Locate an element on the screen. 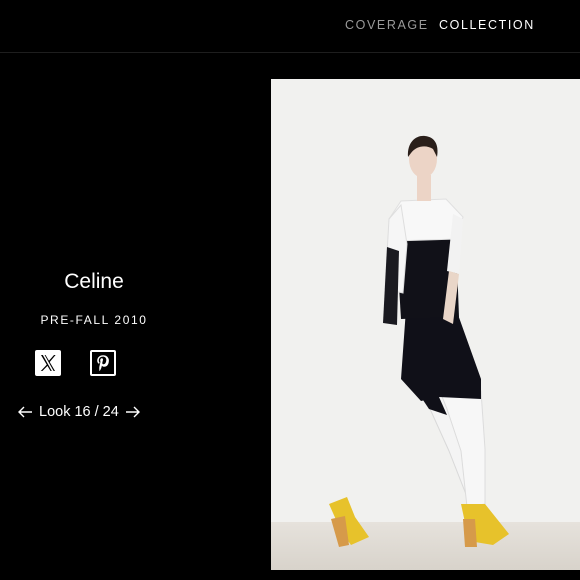  x-share-button is located at coordinates (48, 363).